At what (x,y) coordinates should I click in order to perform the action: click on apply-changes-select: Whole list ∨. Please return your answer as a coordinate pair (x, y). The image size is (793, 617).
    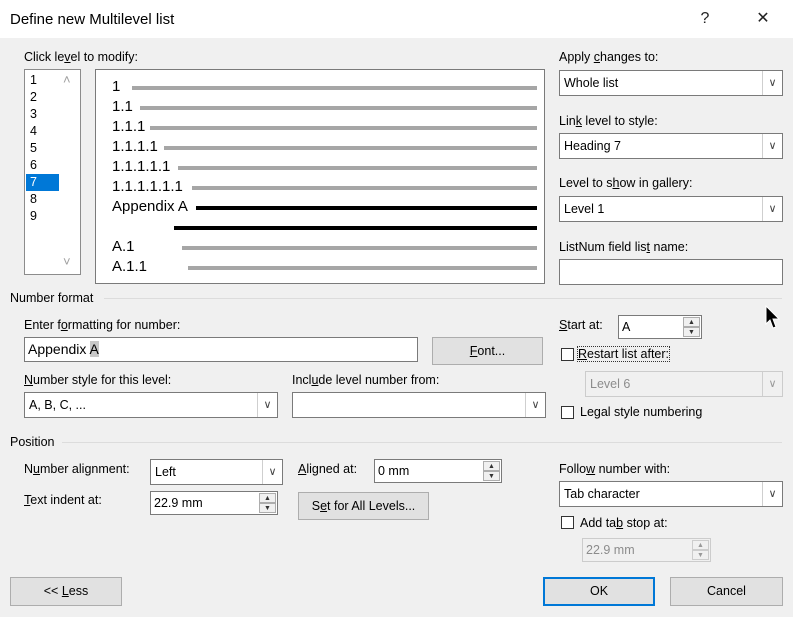
    Looking at the image, I should click on (671, 83).